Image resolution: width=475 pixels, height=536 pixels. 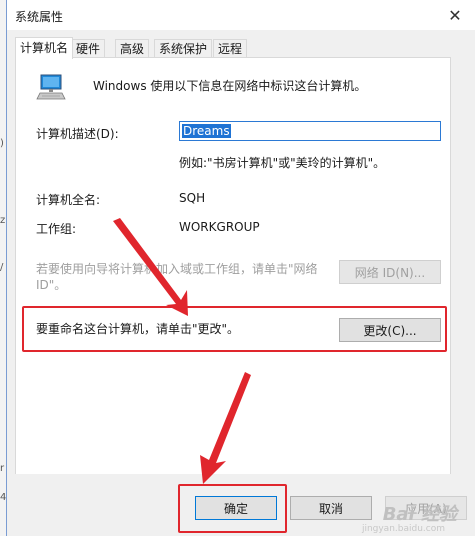 What do you see at coordinates (192, 198) in the screenshot?
I see `full-name-value: SQH` at bounding box center [192, 198].